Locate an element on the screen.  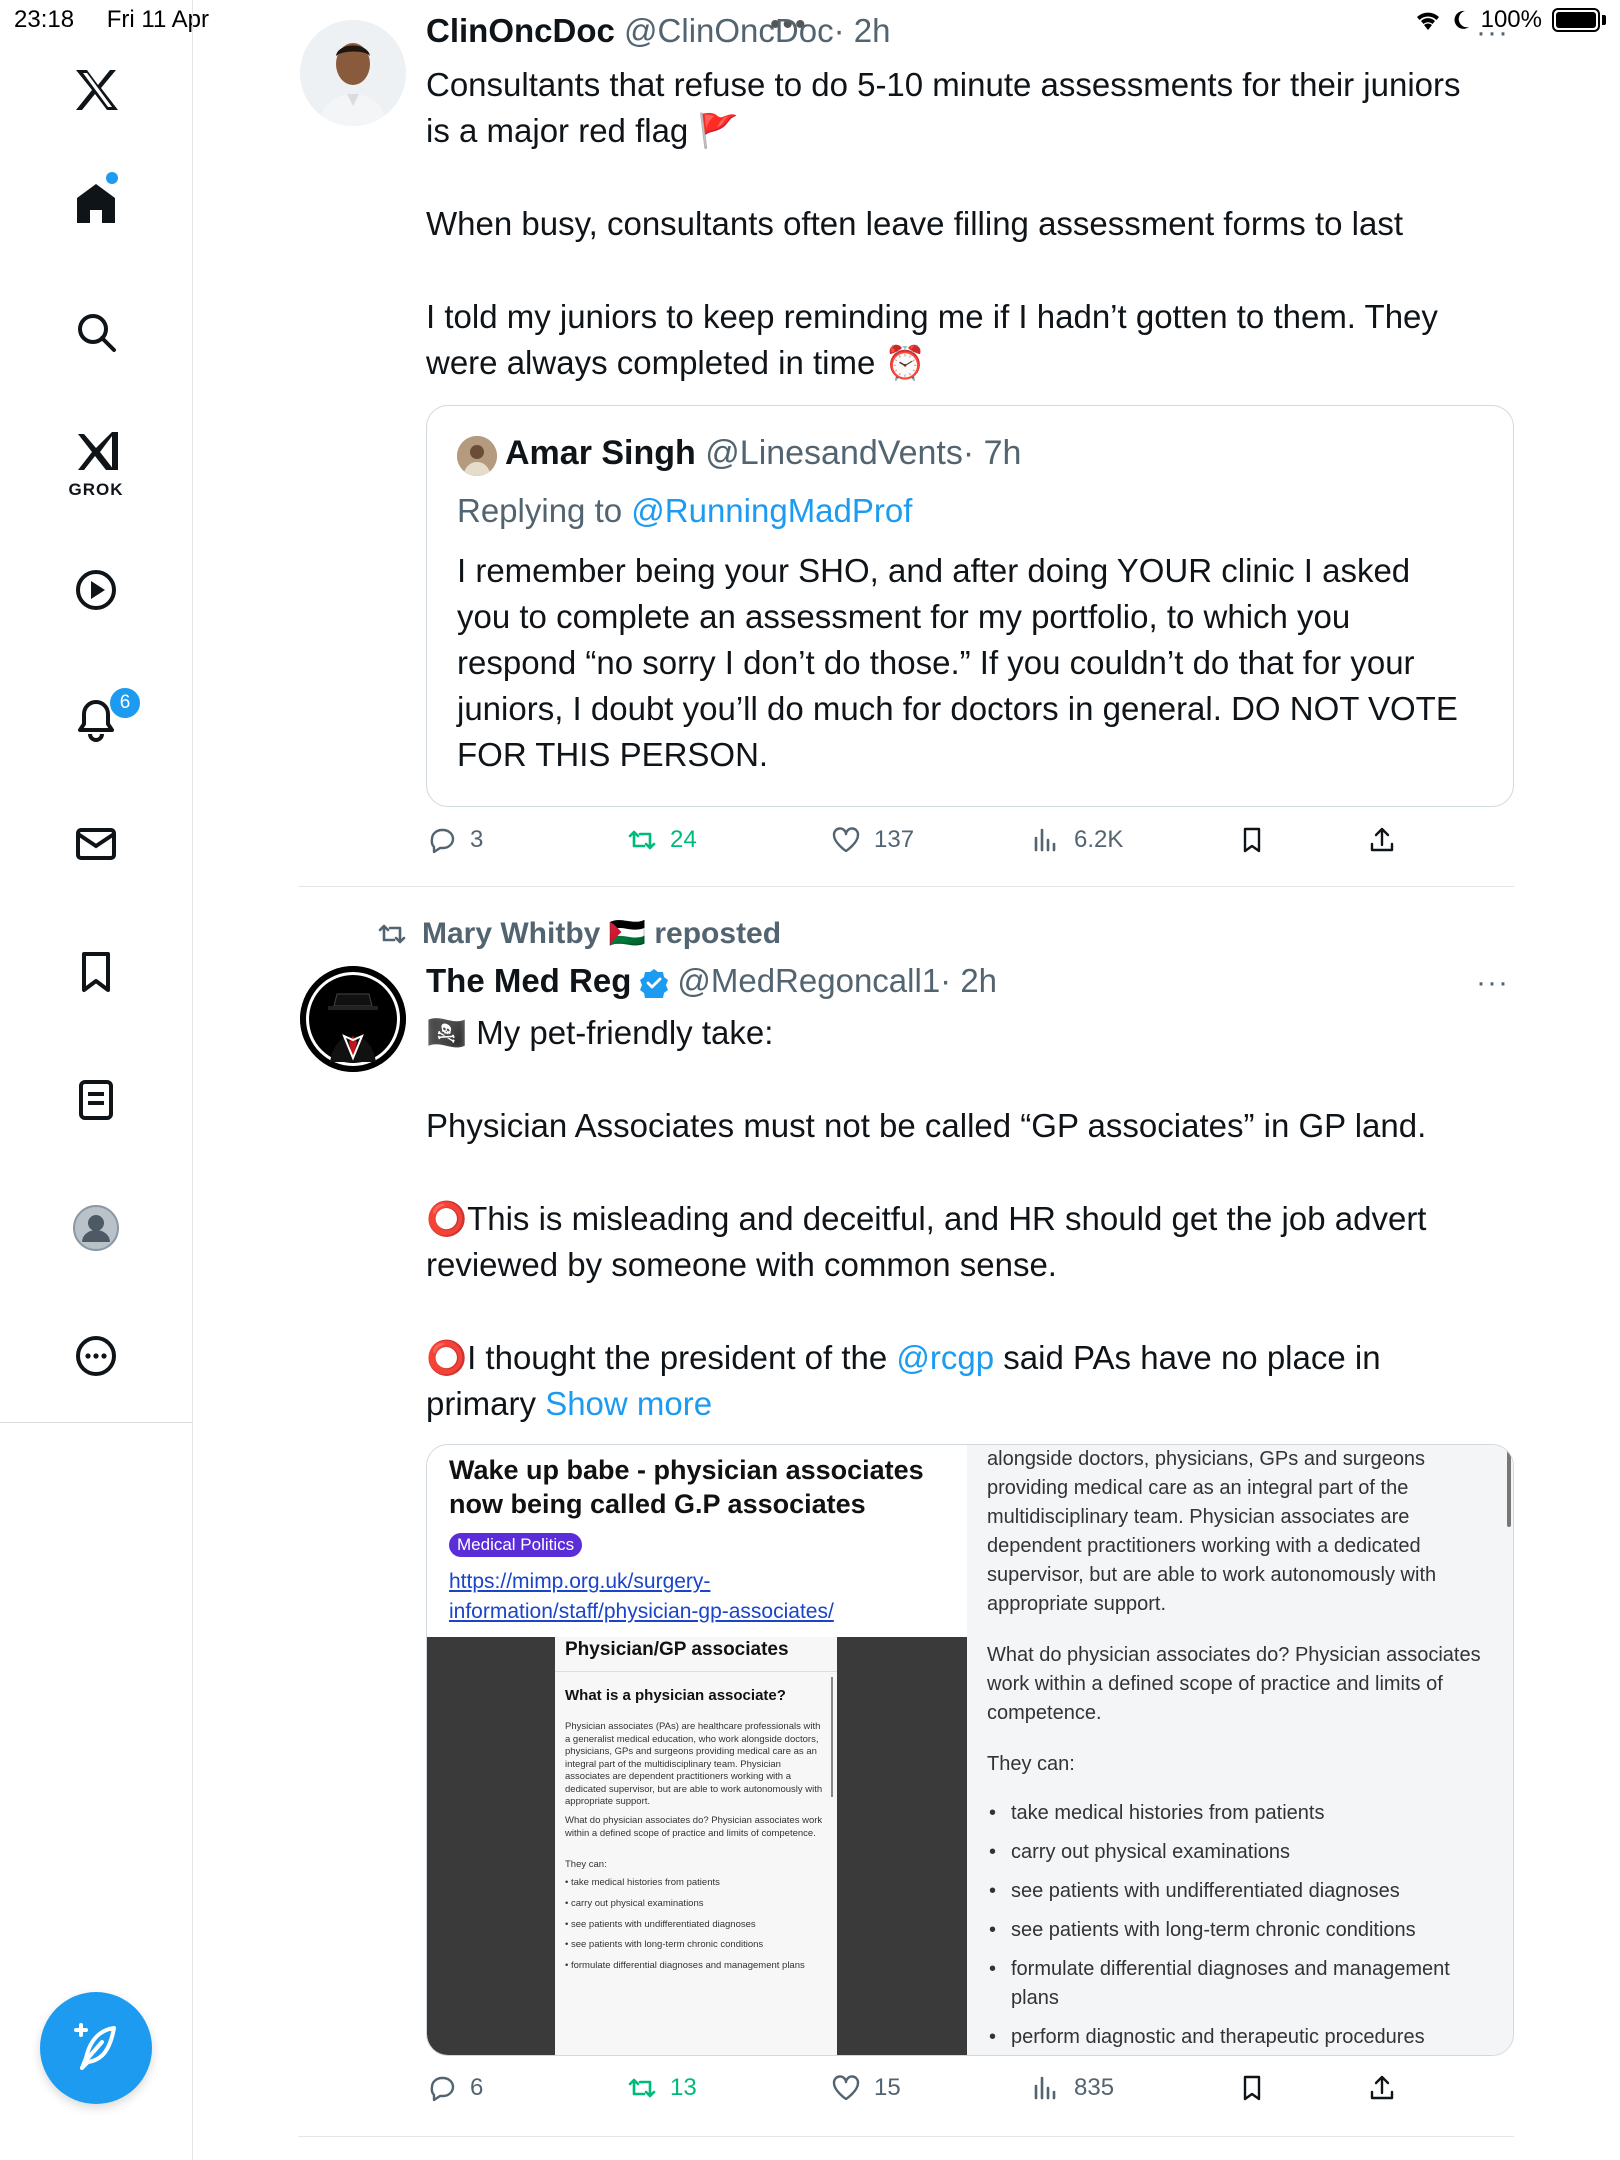
media-tag-badge: Medical Politics is located at coordinates (516, 1545).